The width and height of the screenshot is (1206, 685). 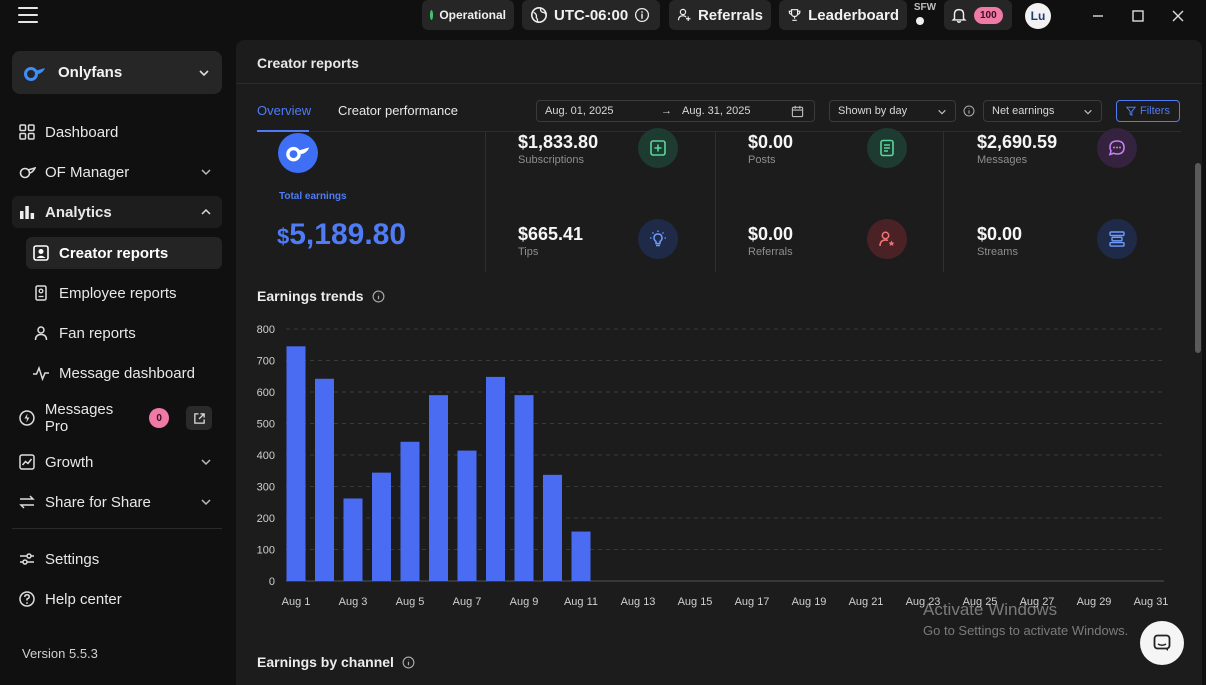 I want to click on sfw-toggle, so click(x=920, y=21).